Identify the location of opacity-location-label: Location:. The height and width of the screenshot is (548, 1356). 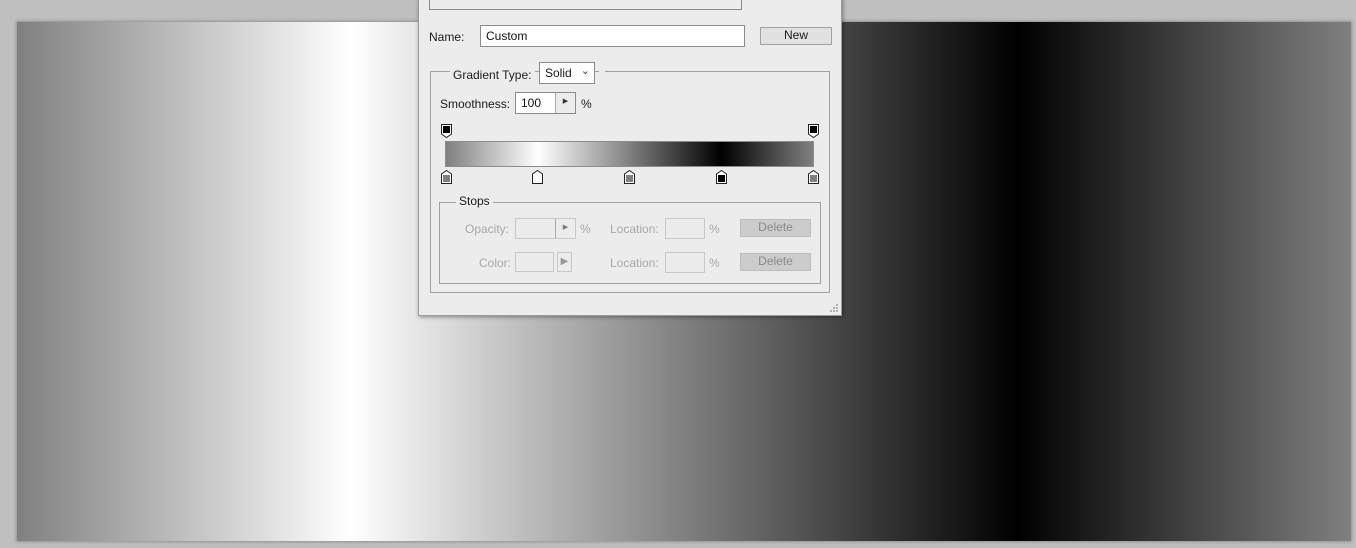
(634, 229).